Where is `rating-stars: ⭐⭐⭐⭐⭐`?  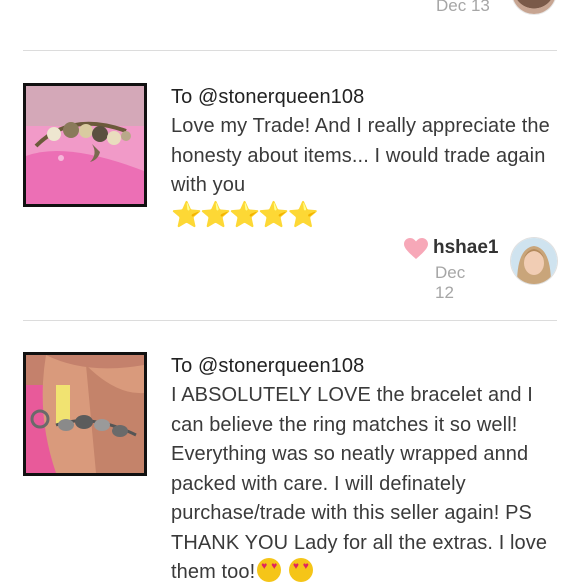
rating-stars: ⭐⭐⭐⭐⭐ is located at coordinates (245, 214).